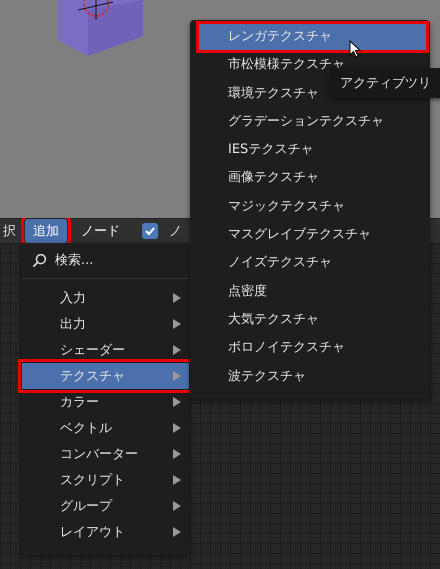 This screenshot has height=569, width=440. Describe the element at coordinates (310, 122) in the screenshot. I see `menu-item: グラデーションテクスチャ` at that location.